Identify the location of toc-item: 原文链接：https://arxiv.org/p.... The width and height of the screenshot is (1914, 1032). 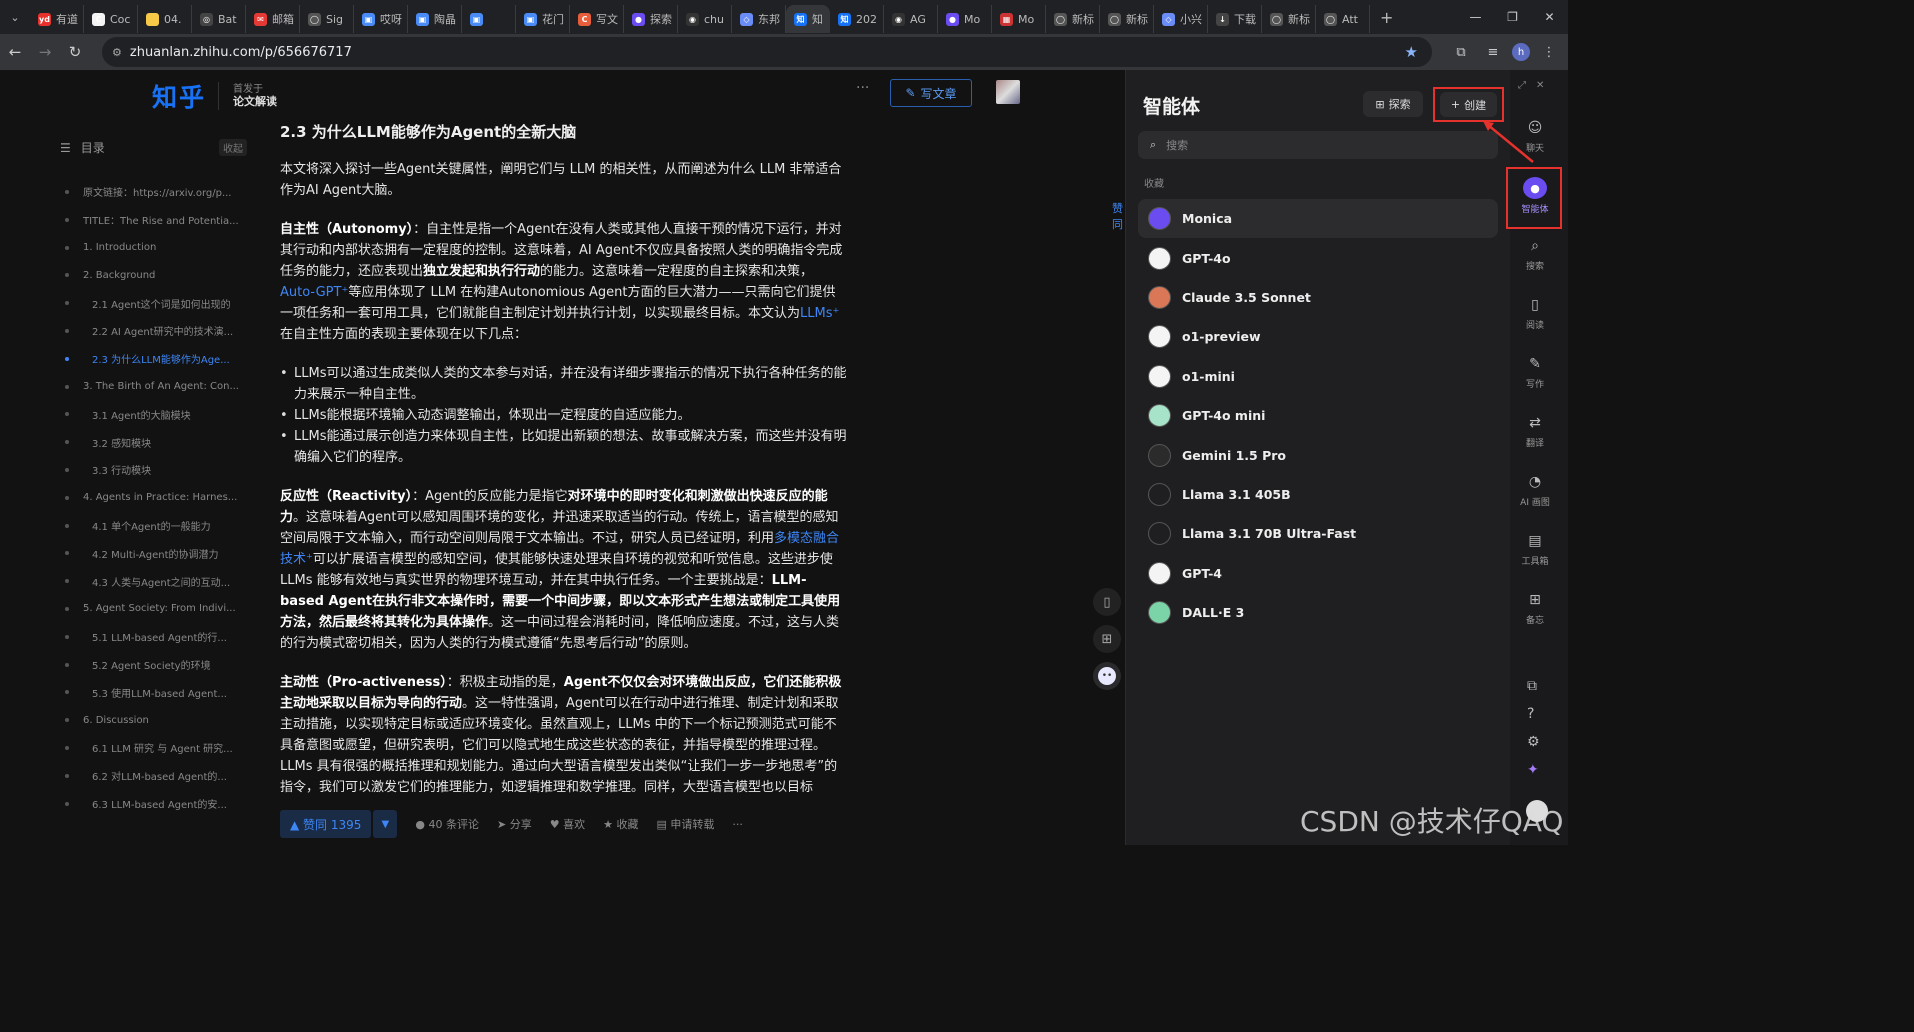
(152, 192).